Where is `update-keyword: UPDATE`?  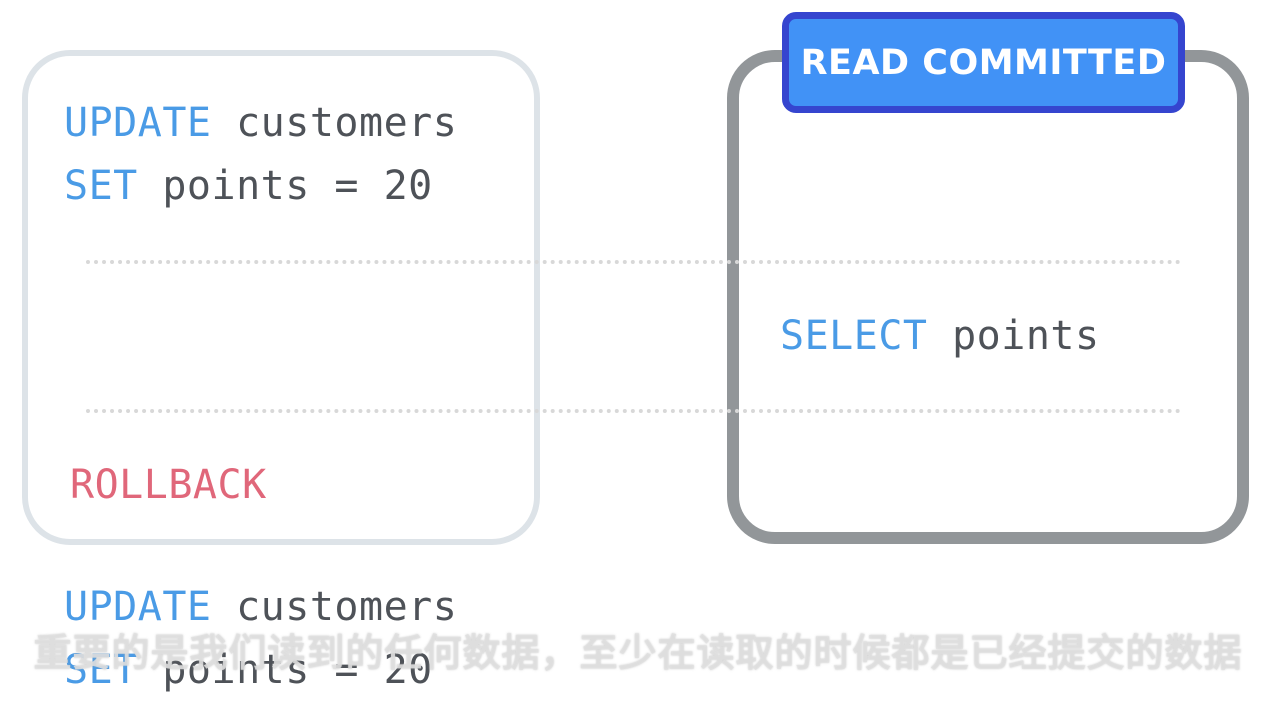
update-keyword: UPDATE is located at coordinates (138, 123).